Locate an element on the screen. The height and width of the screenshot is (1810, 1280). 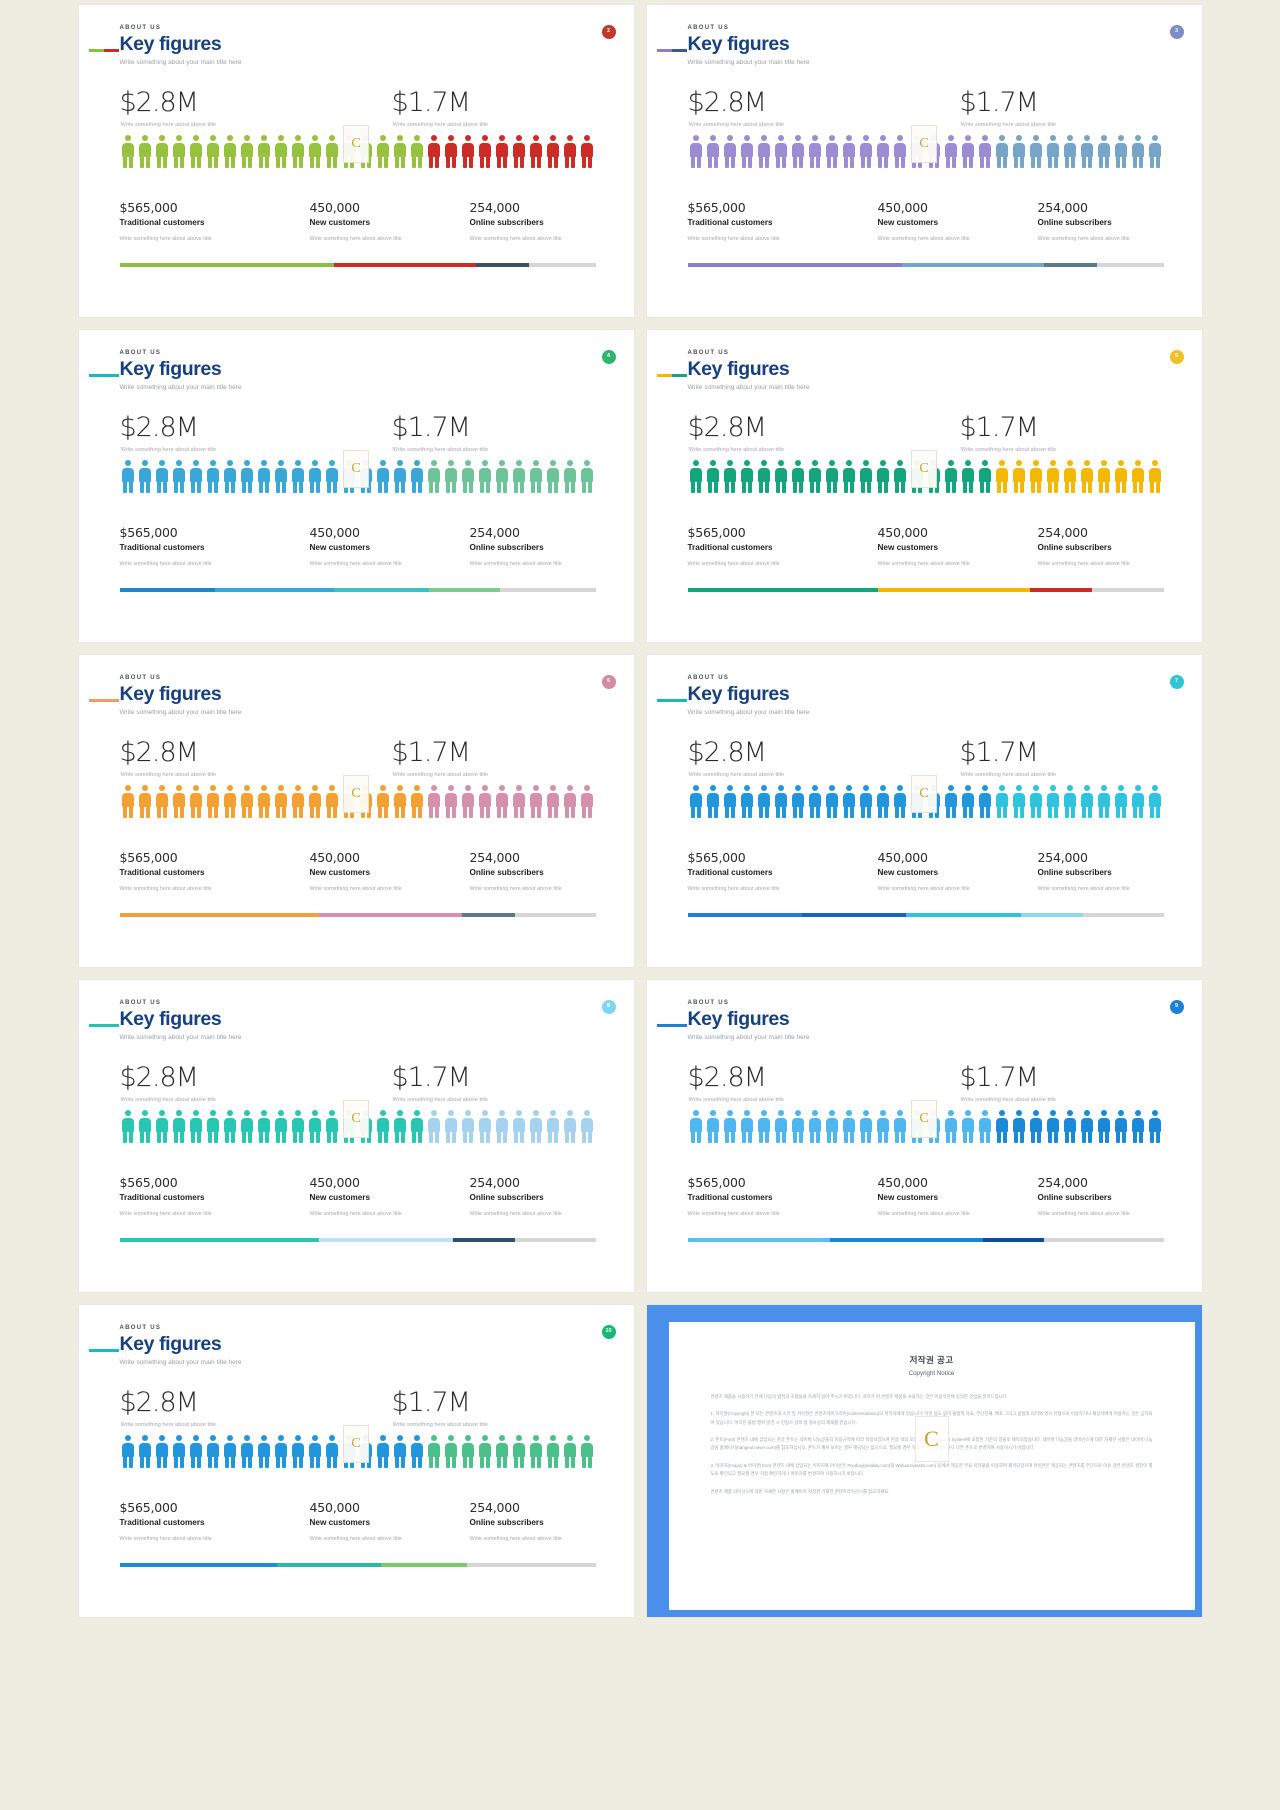
headline-metric-left-caption: Write something here about above title is located at coordinates (736, 450).